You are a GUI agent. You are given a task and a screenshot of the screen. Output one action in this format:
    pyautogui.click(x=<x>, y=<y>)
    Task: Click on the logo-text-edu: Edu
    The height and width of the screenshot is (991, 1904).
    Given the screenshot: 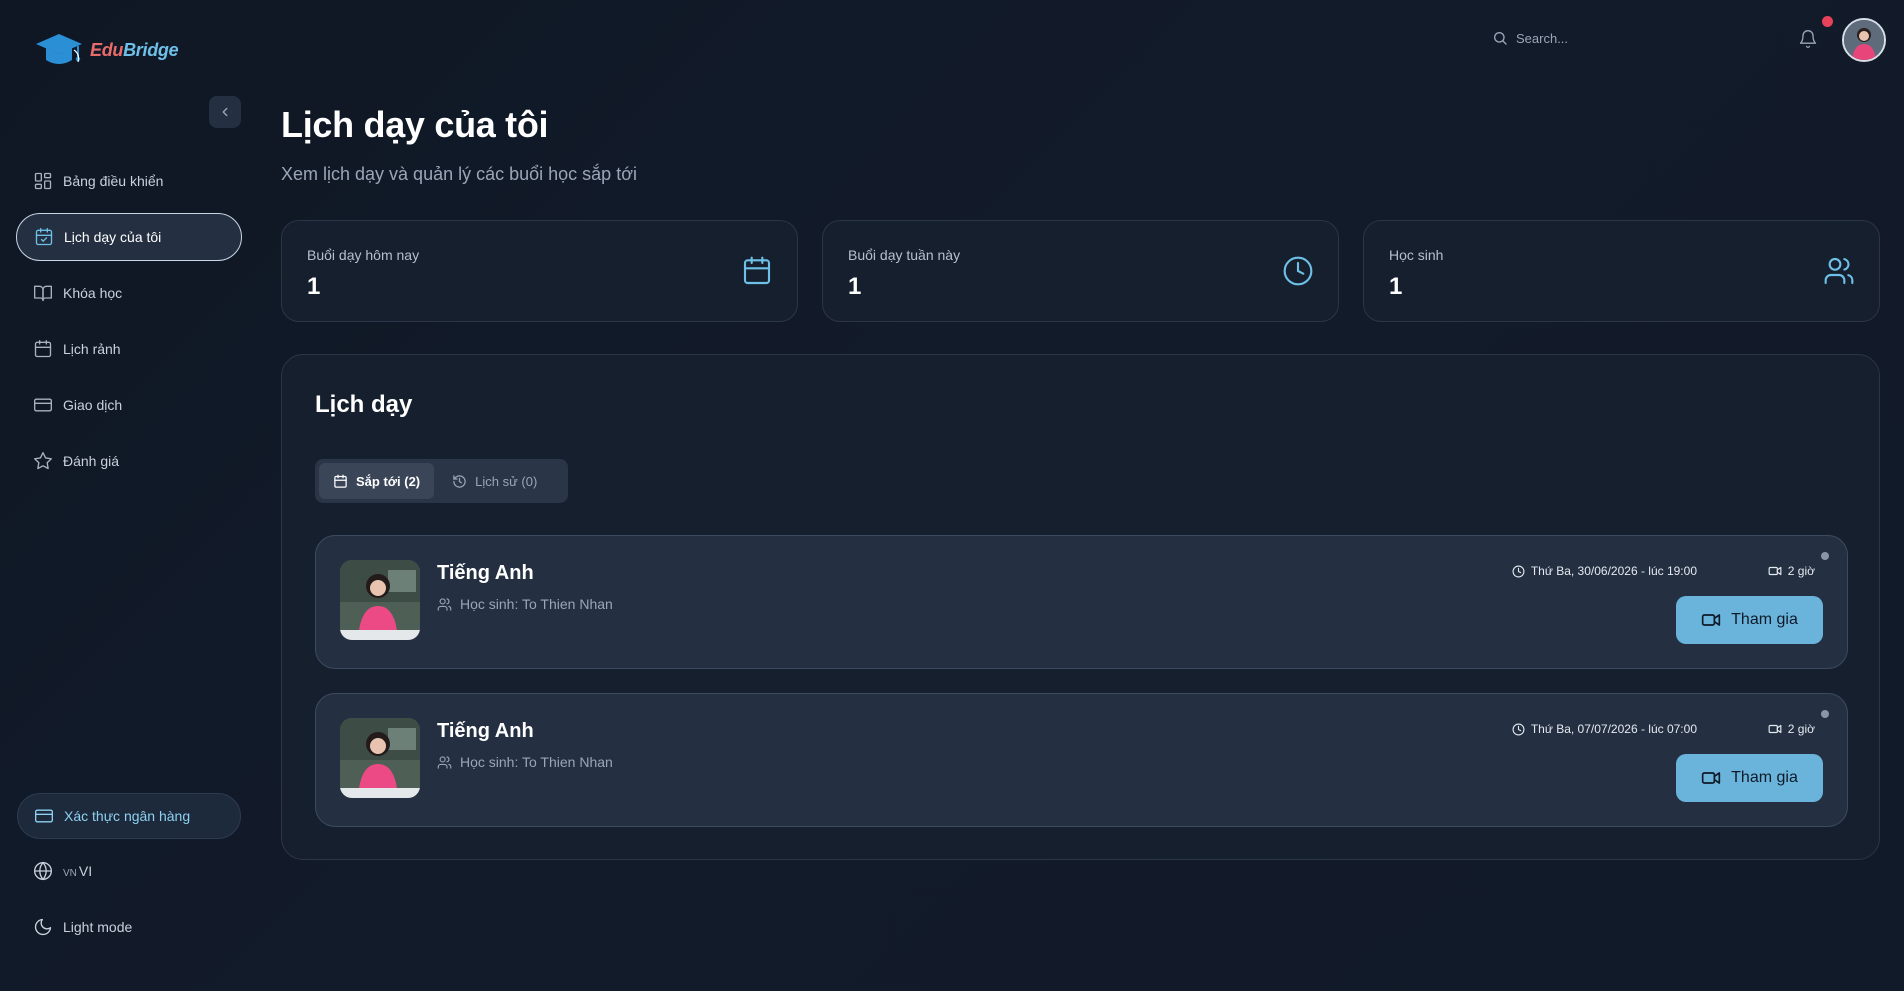 What is the action you would take?
    pyautogui.click(x=107, y=49)
    